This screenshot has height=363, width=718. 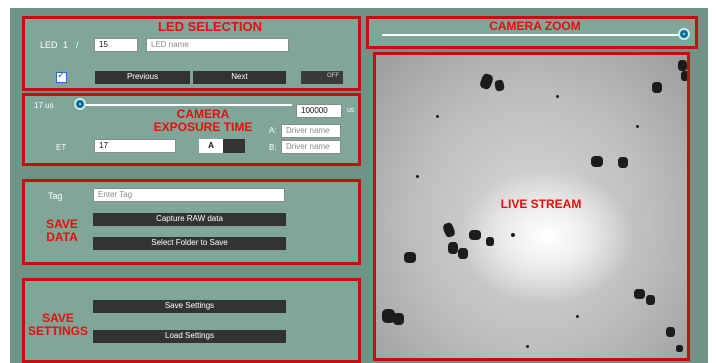 What do you see at coordinates (55, 196) in the screenshot?
I see `tag-label: Tag` at bounding box center [55, 196].